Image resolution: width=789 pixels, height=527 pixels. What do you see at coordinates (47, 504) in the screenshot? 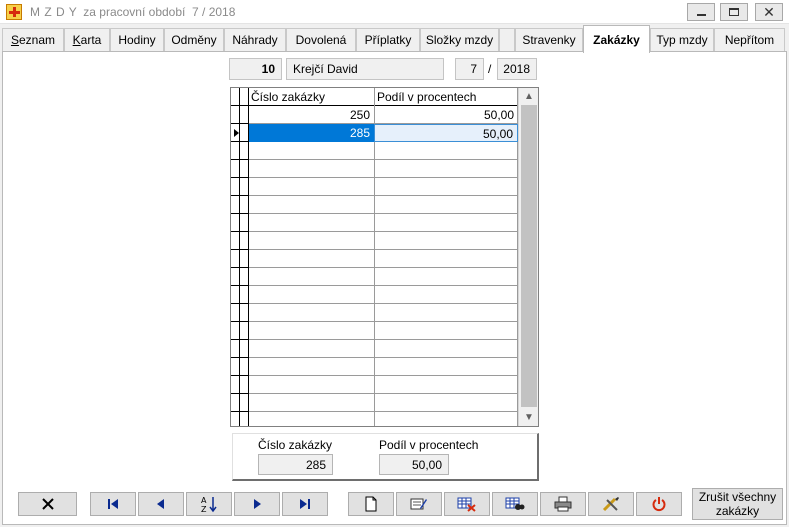
I see `close-form-button` at bounding box center [47, 504].